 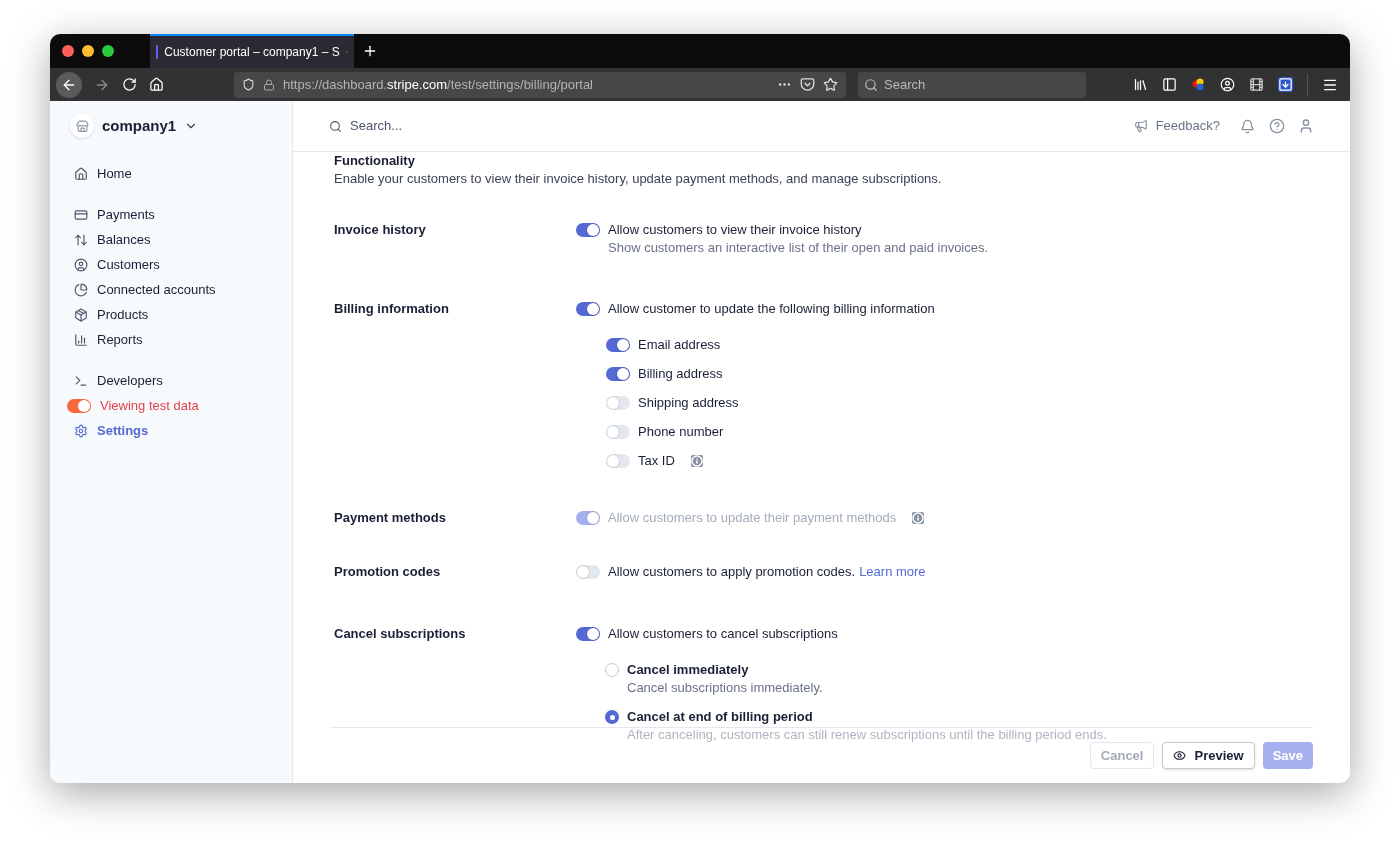 What do you see at coordinates (269, 84) in the screenshot?
I see `lock-icon` at bounding box center [269, 84].